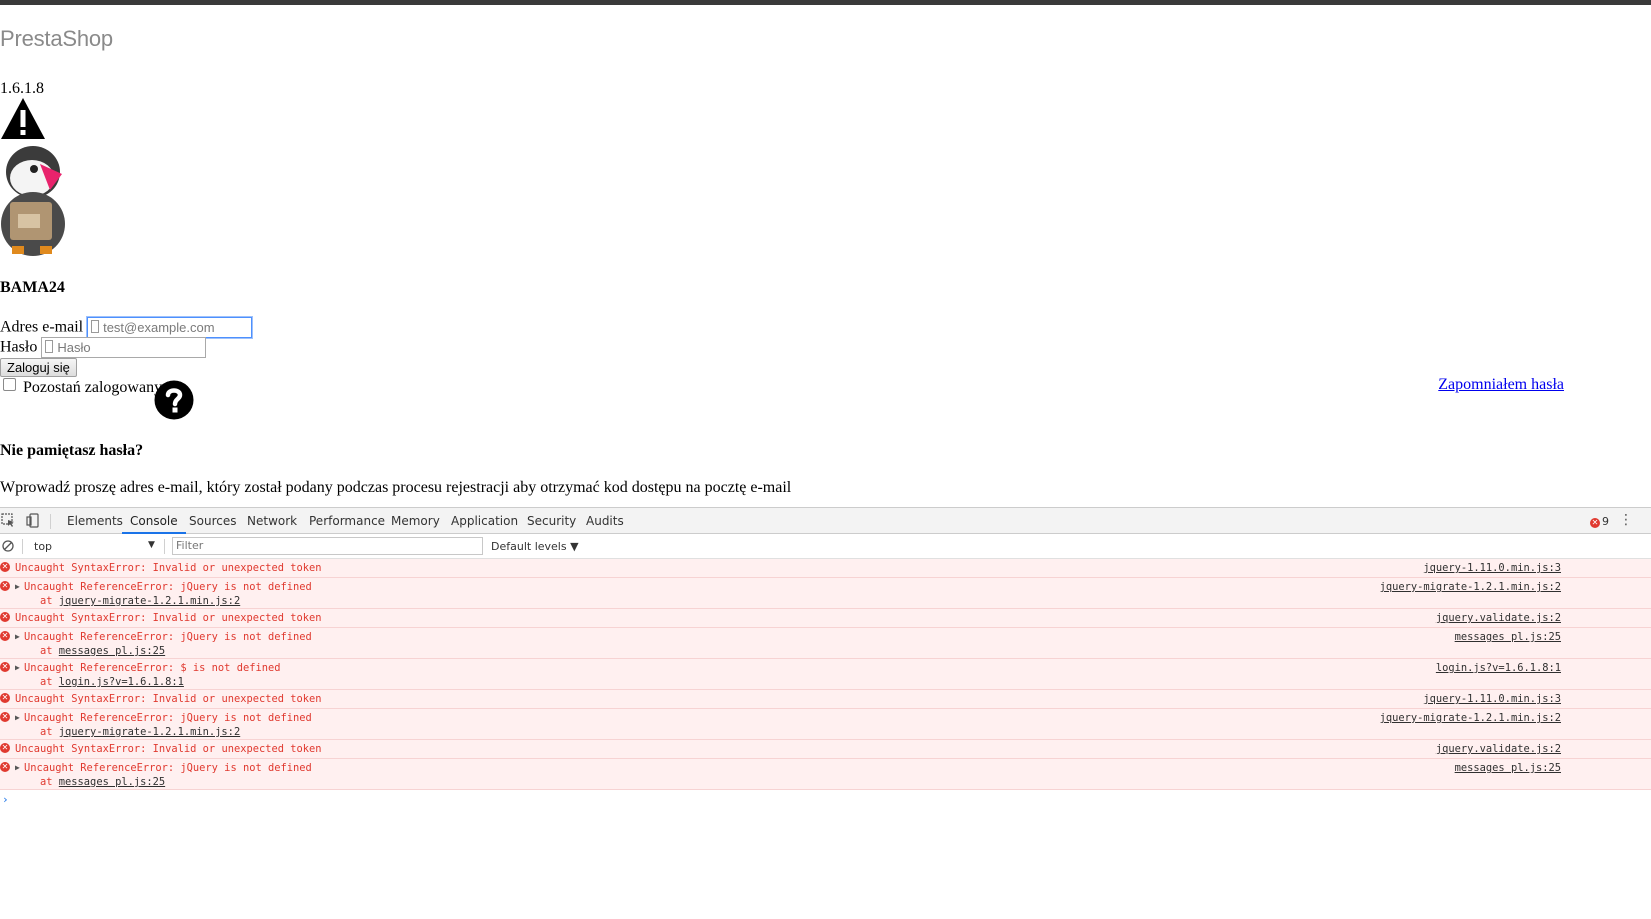  Describe the element at coordinates (49, 346) in the screenshot. I see `lock-icon` at that location.